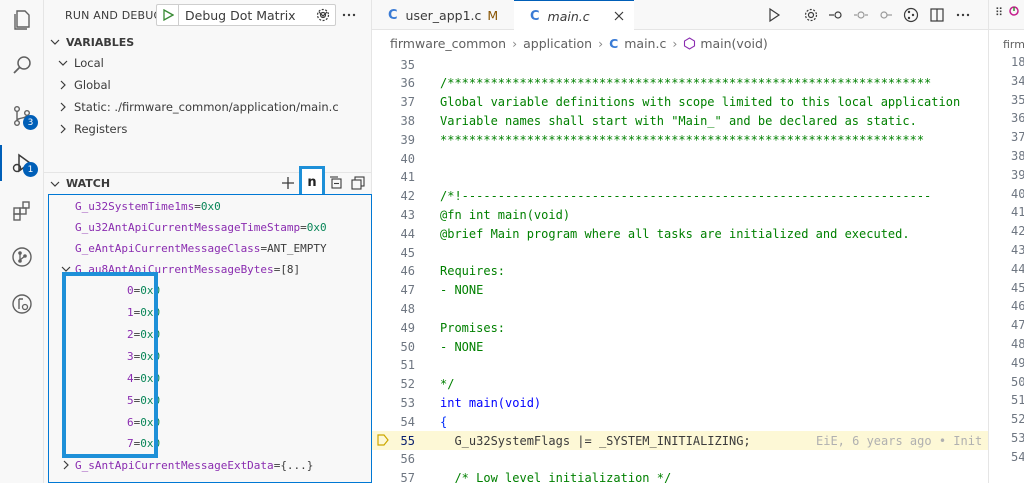 Image resolution: width=1024 pixels, height=483 pixels. Describe the element at coordinates (407, 120) in the screenshot. I see `line-number: 38` at that location.